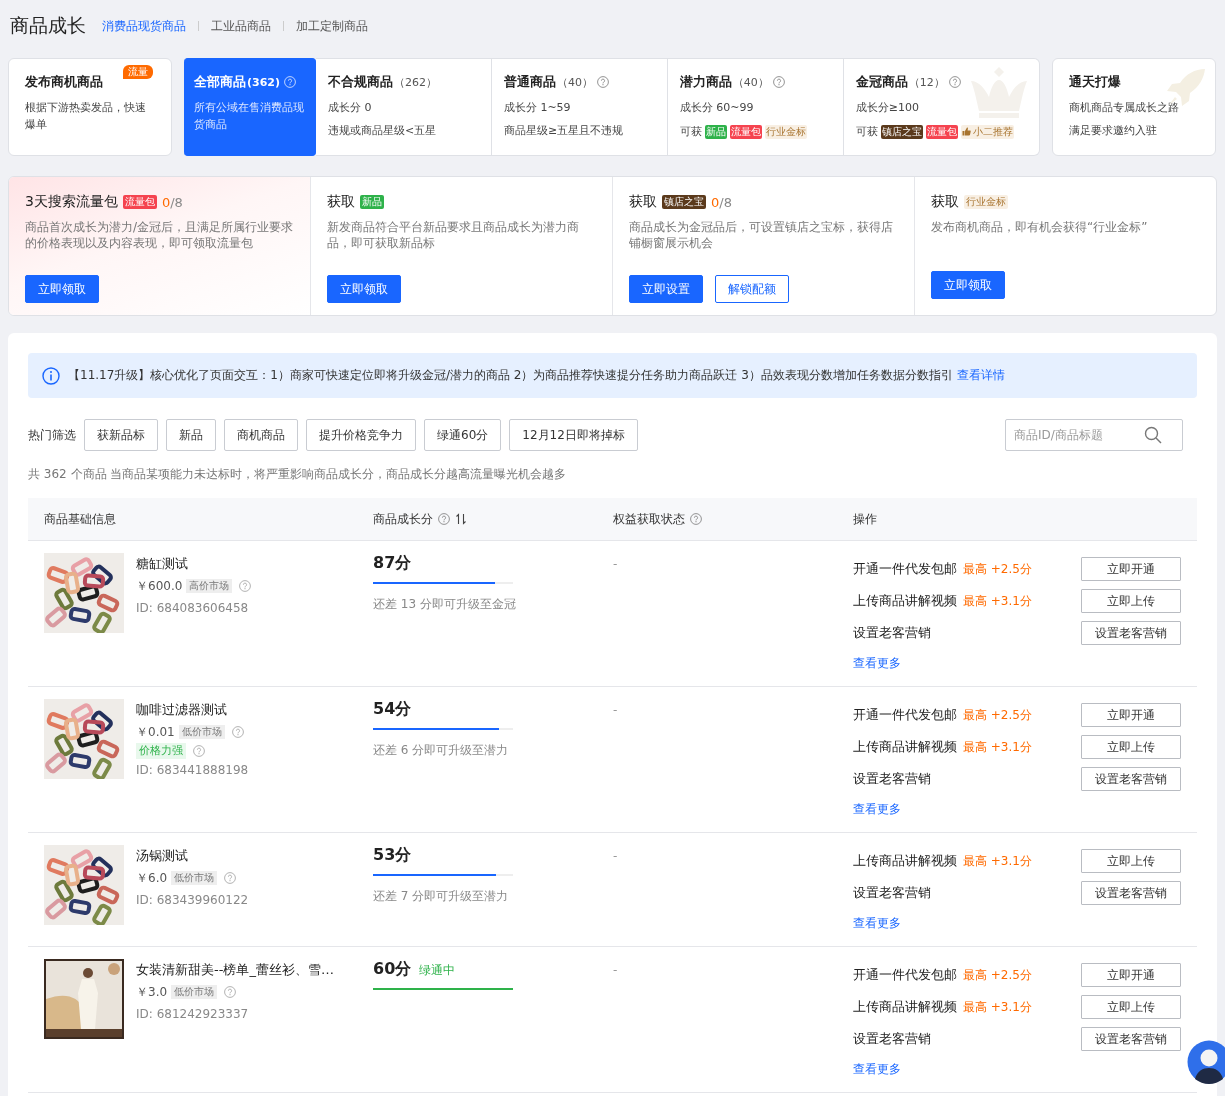  What do you see at coordinates (705, 82) in the screenshot?
I see `stage-title: 潜力商品` at bounding box center [705, 82].